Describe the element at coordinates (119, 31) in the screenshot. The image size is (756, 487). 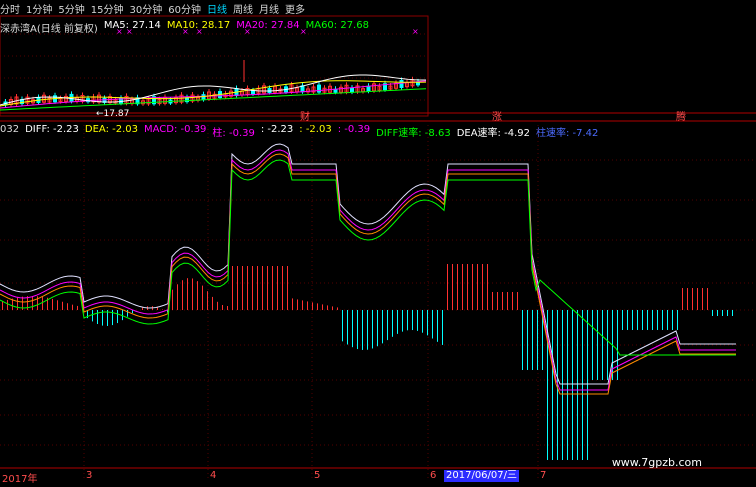
I see `x-marker-0: ×` at that location.